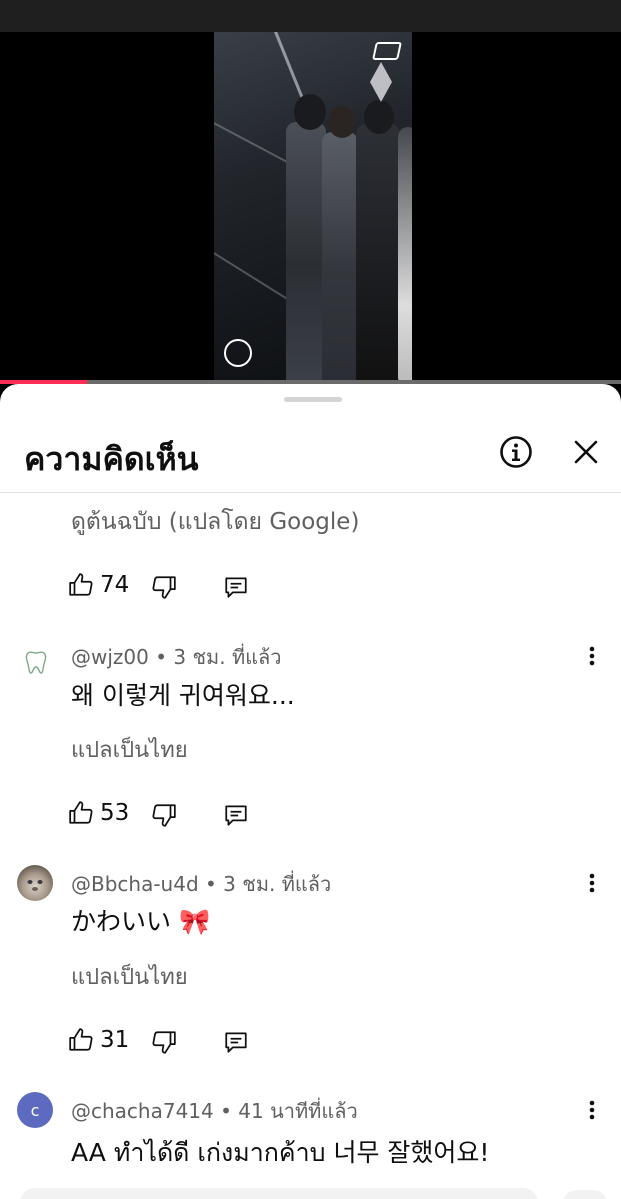  I want to click on comment-time: 41 นาทีที่แล้ว, so click(298, 1111).